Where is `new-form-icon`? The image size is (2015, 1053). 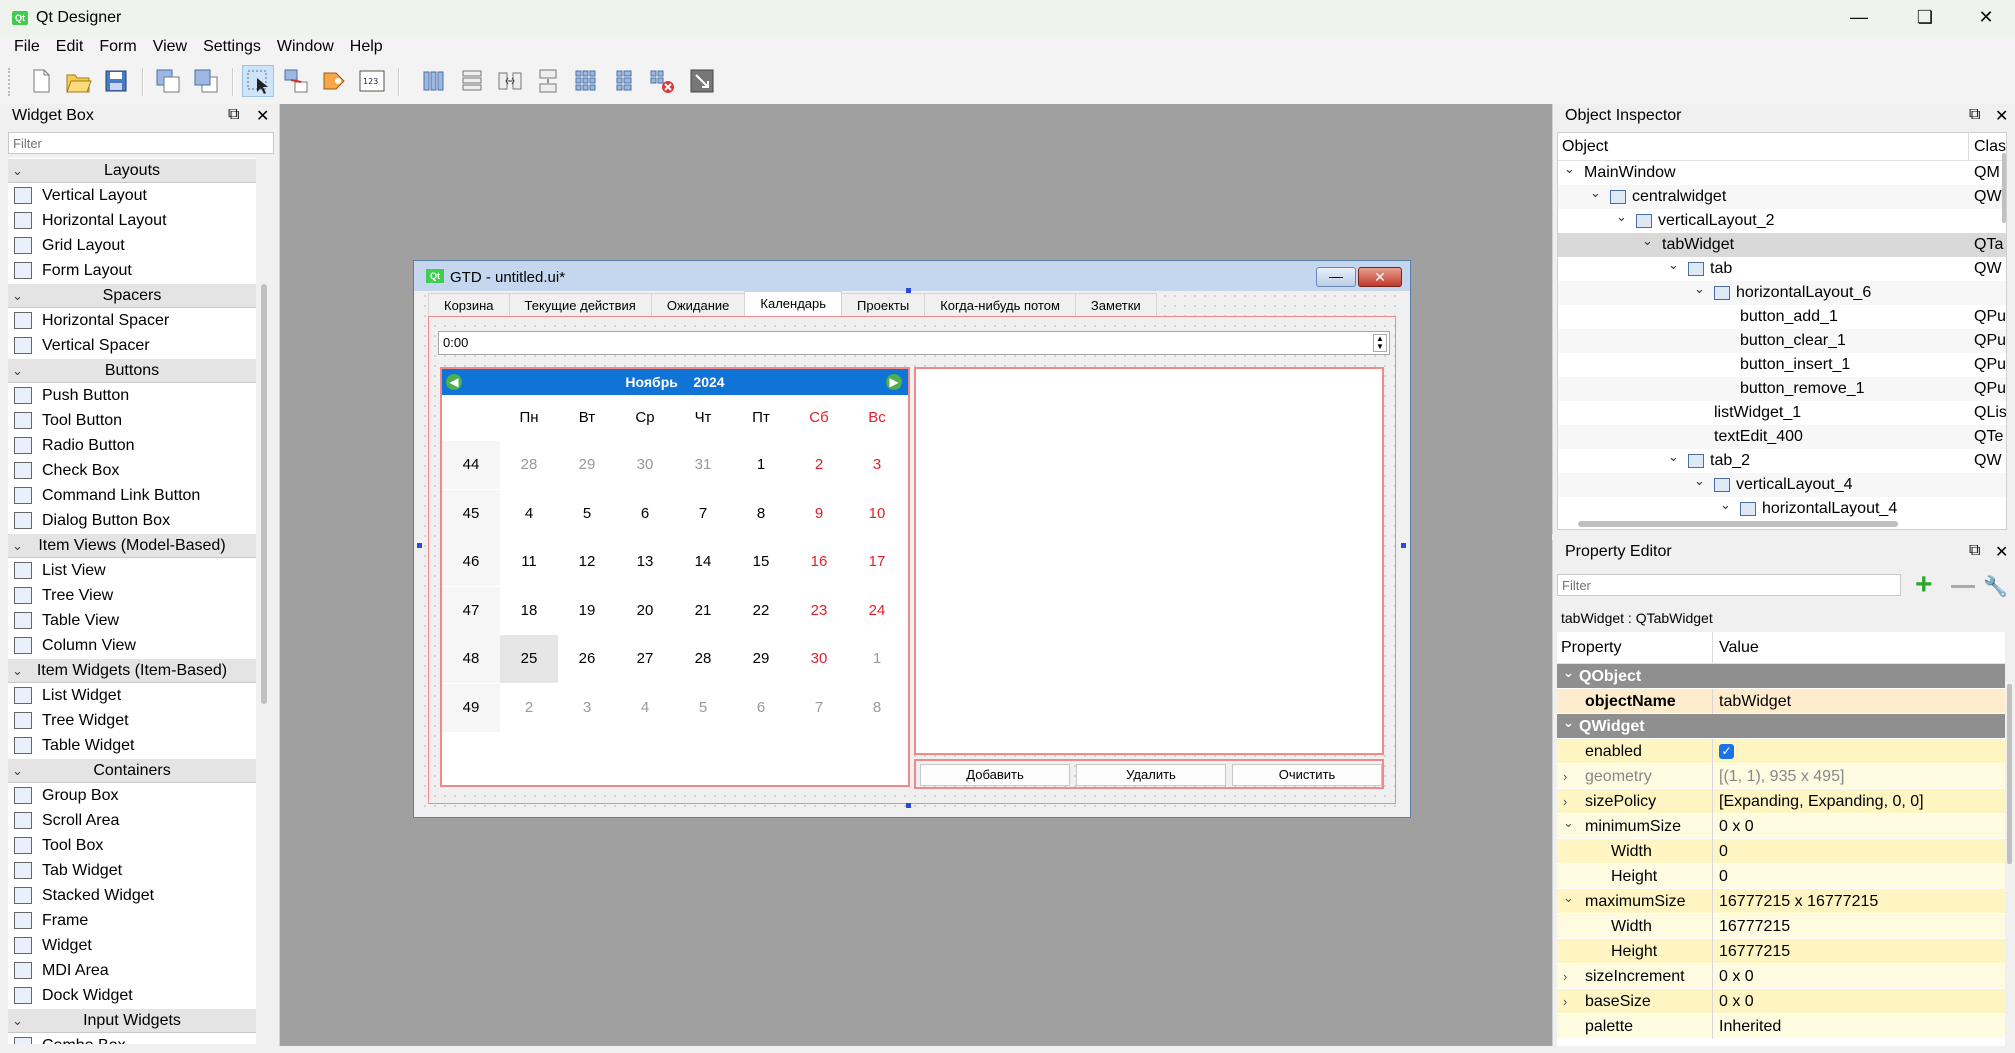 new-form-icon is located at coordinates (40, 81).